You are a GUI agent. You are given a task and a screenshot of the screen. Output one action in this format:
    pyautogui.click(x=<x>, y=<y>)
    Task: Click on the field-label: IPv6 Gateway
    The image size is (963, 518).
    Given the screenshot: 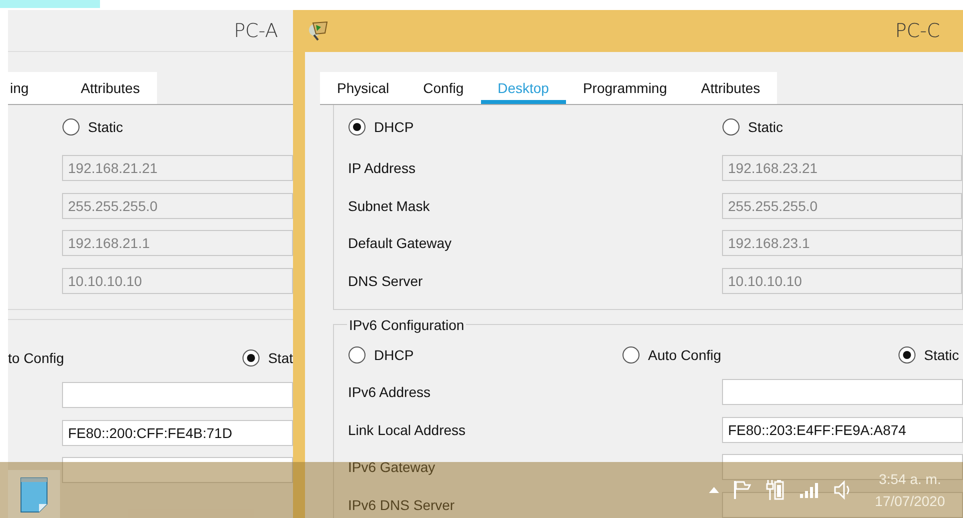 What is the action you would take?
    pyautogui.click(x=392, y=467)
    